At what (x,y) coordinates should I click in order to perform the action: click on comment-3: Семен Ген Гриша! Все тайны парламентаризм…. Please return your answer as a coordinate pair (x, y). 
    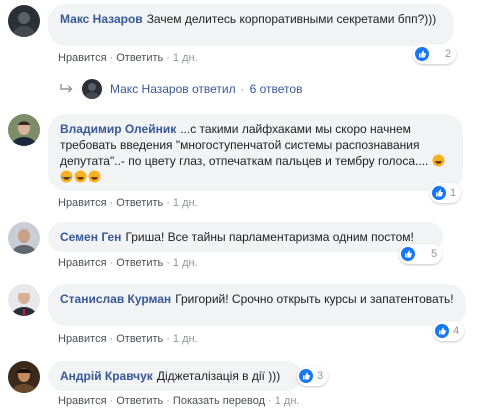
    Looking at the image, I should click on (239, 245).